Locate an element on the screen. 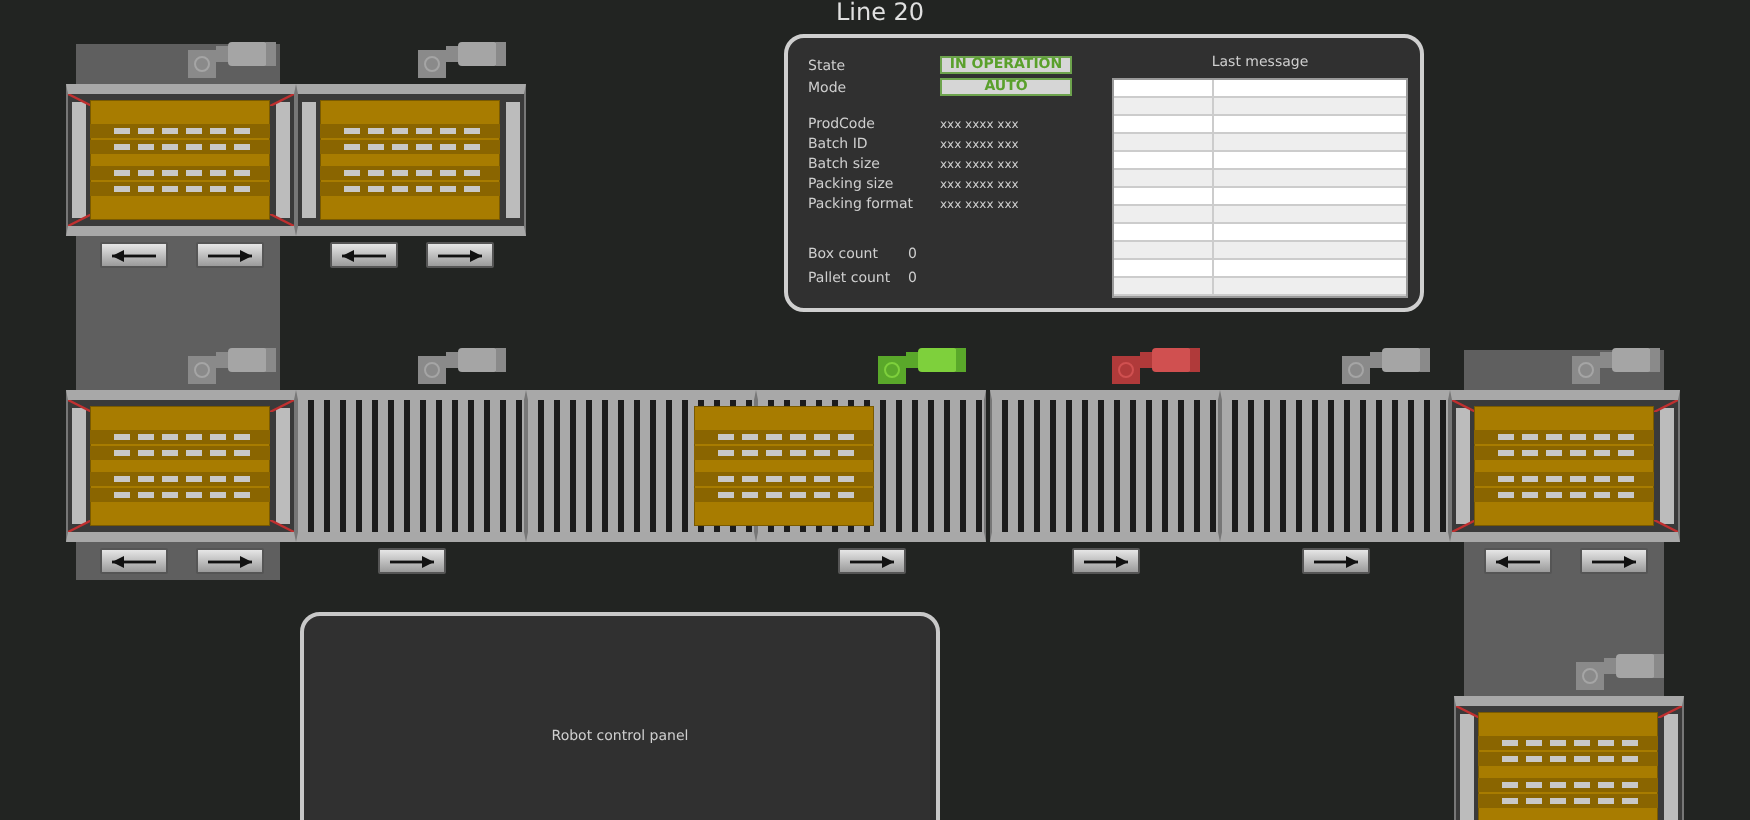 This screenshot has width=1750, height=820. line-title: Line 20 is located at coordinates (880, 13).